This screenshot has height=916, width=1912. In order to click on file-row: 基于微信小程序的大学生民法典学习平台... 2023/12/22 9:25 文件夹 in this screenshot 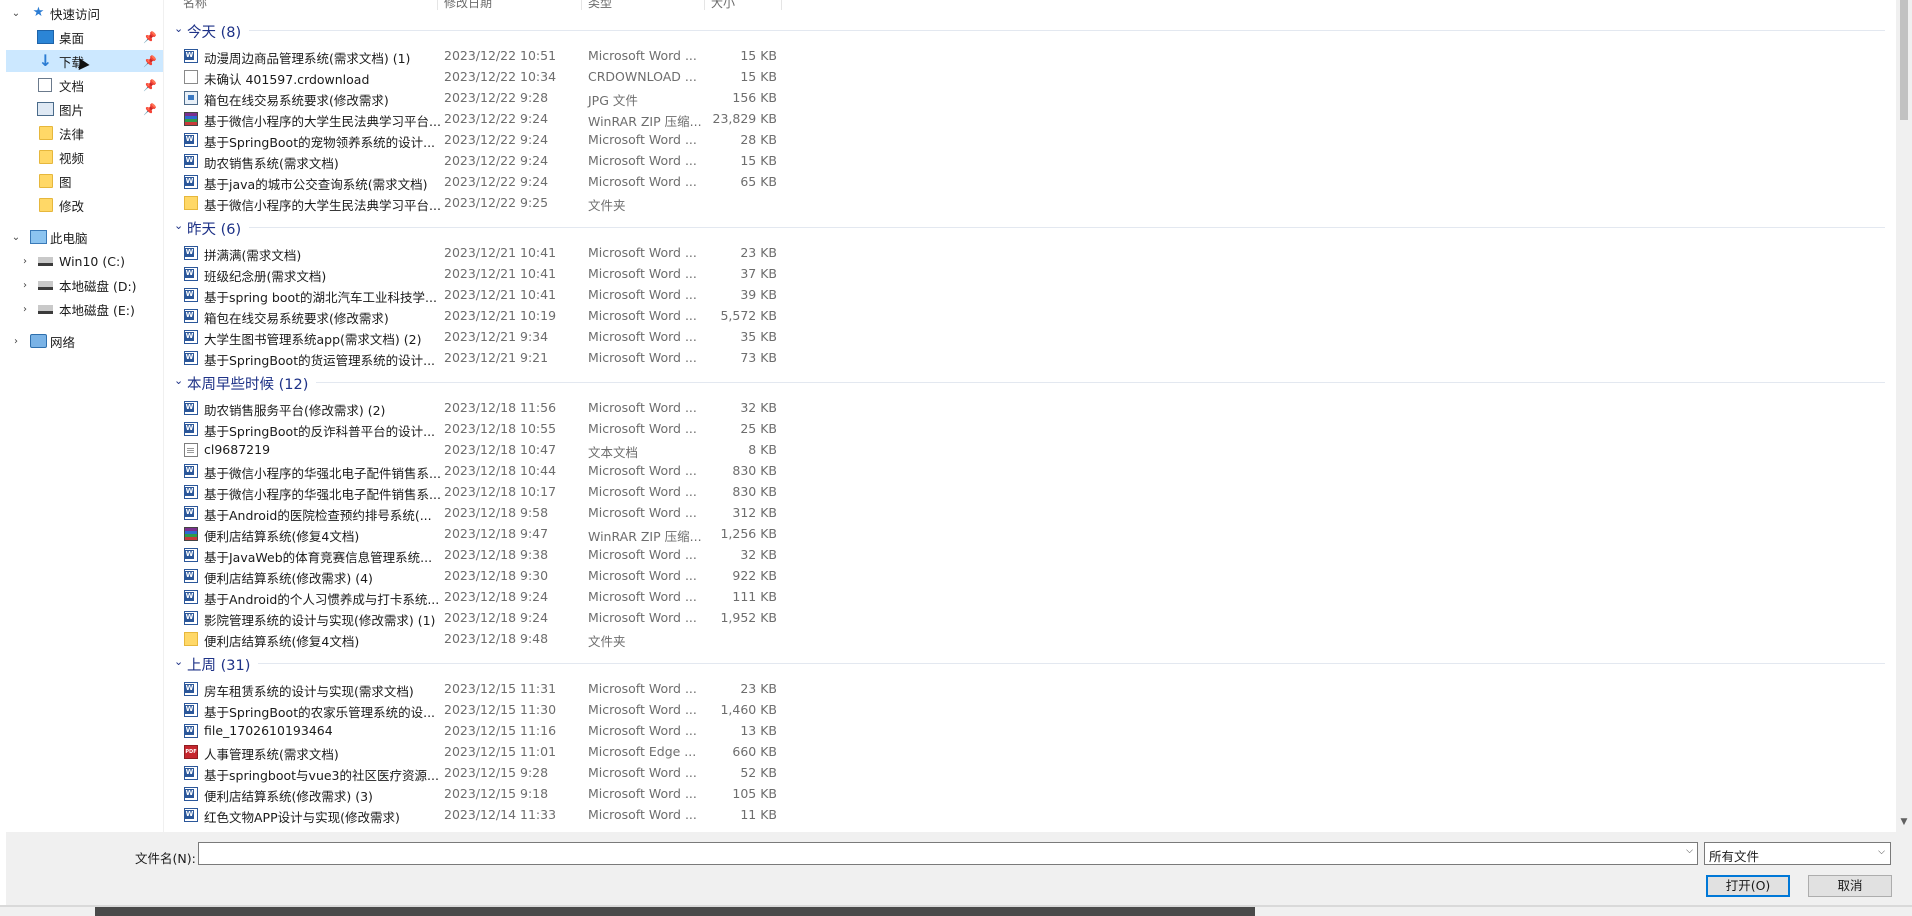, I will do `click(473, 202)`.